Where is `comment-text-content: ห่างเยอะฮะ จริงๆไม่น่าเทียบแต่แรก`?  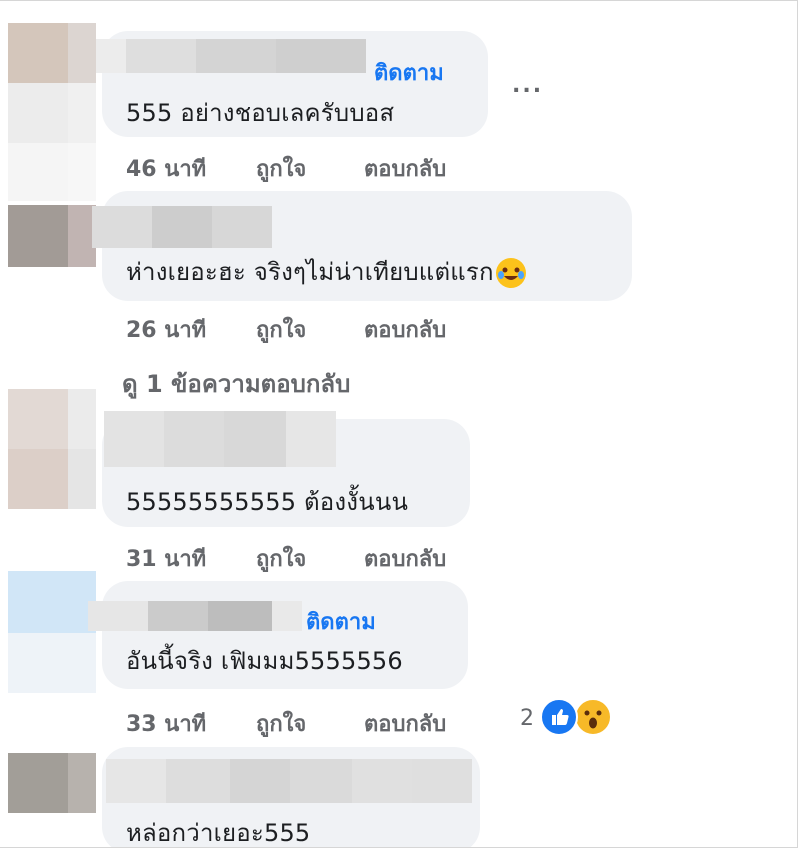 comment-text-content: ห่างเยอะฮะ จริงๆไม่น่าเทียบแต่แรก is located at coordinates (310, 272).